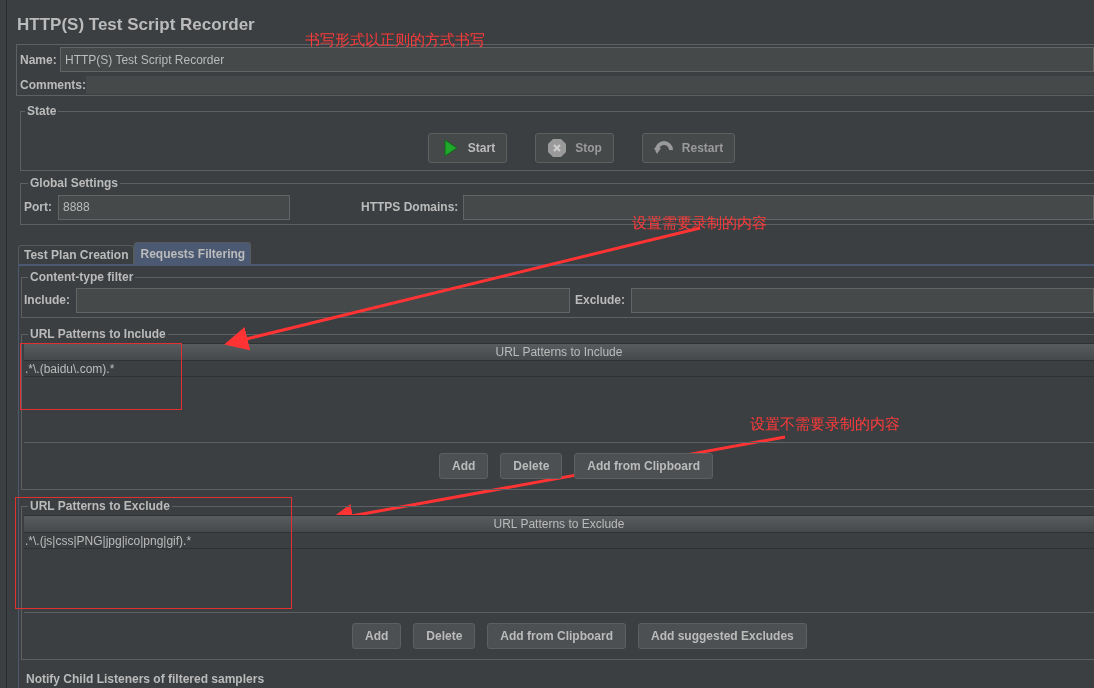  I want to click on column-header: URL Patterns to Exclude, so click(559, 524).